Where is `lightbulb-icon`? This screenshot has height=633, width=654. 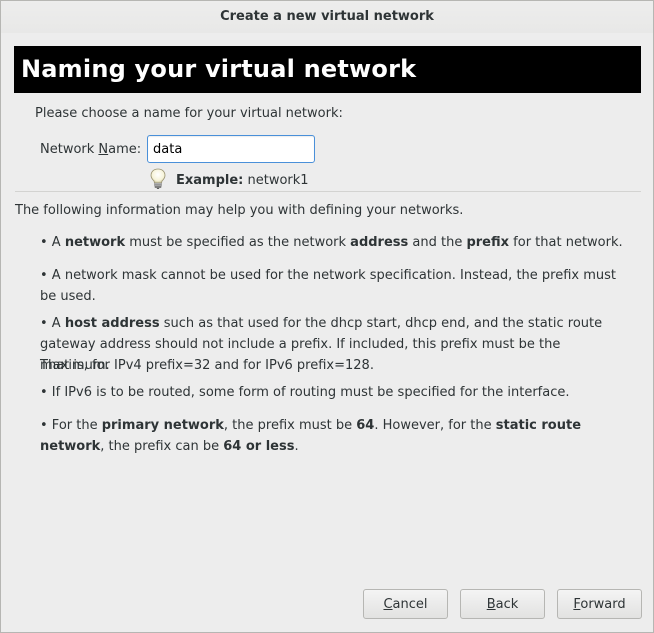
lightbulb-icon is located at coordinates (158, 178).